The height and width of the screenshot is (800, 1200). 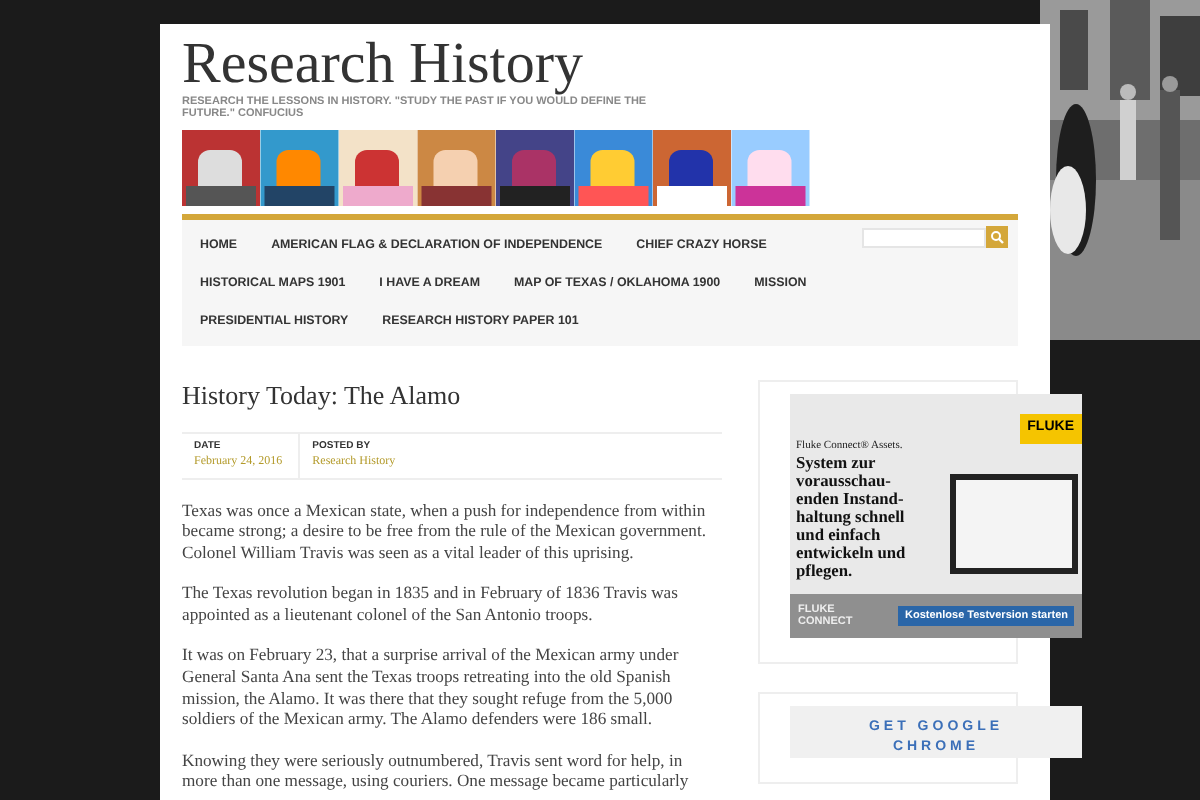 What do you see at coordinates (445, 531) in the screenshot?
I see `paragraph: Texas was once a Mexican state, when a push for independence from within became strong; a desire to be free from the rule of the Mexican government. Colonel William Travis was seen as a vital leader of this uprising.` at bounding box center [445, 531].